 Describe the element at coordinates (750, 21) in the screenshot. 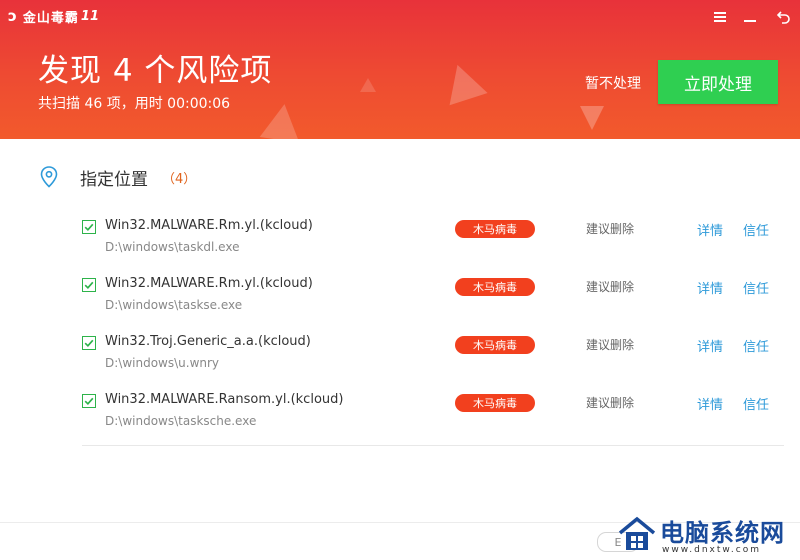

I see `minimize-icon` at that location.